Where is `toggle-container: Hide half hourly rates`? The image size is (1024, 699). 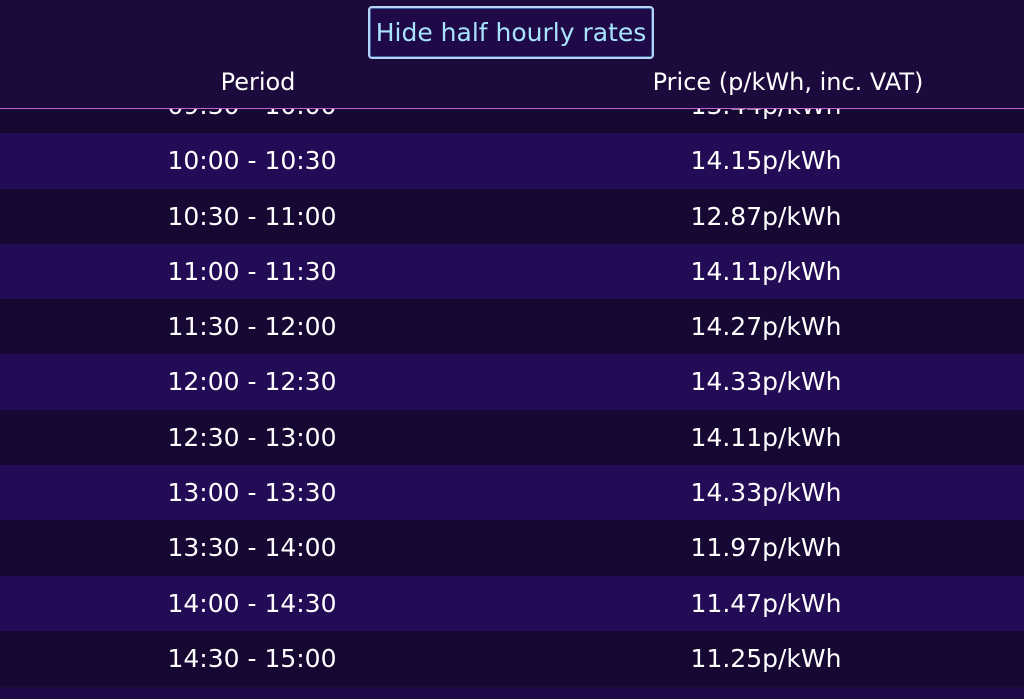 toggle-container: Hide half hourly rates is located at coordinates (512, 32).